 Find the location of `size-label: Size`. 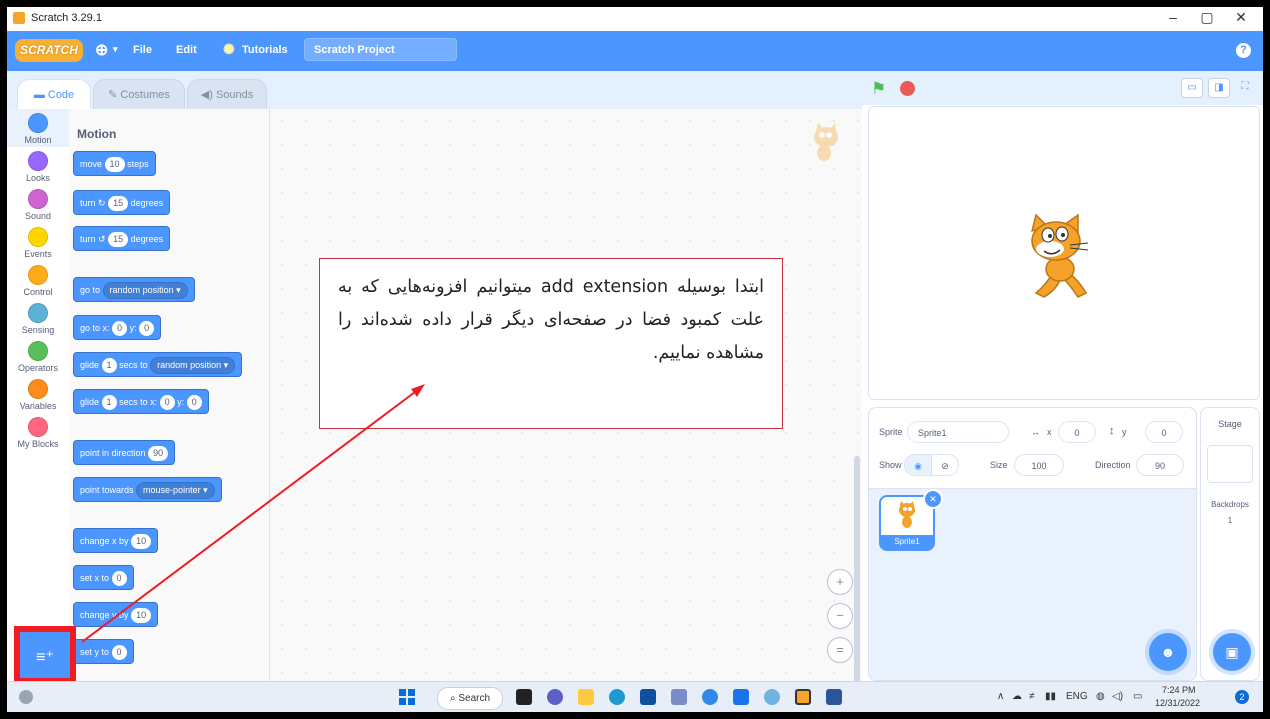

size-label: Size is located at coordinates (999, 465).